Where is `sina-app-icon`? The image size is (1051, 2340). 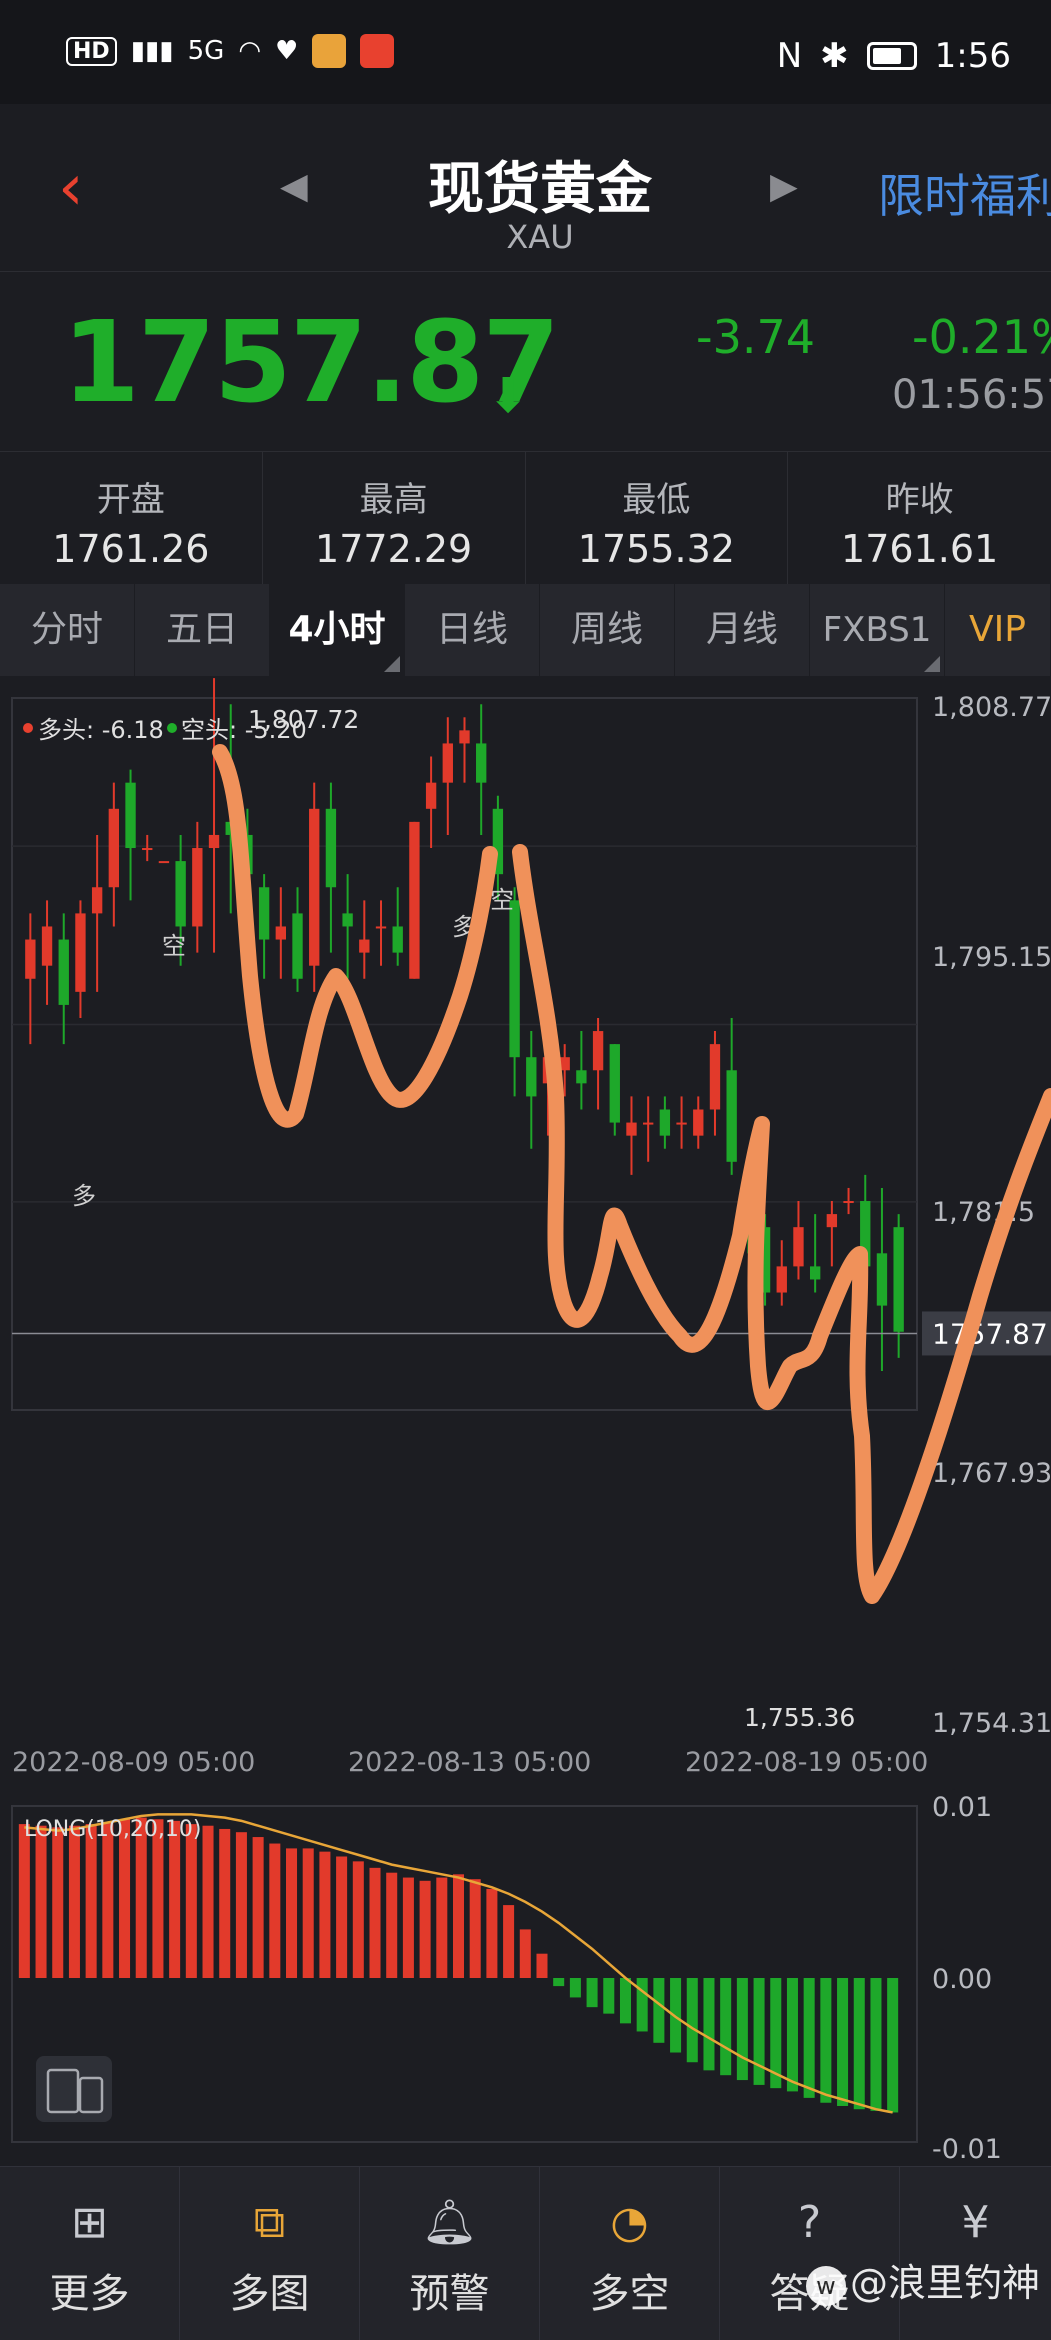 sina-app-icon is located at coordinates (377, 51).